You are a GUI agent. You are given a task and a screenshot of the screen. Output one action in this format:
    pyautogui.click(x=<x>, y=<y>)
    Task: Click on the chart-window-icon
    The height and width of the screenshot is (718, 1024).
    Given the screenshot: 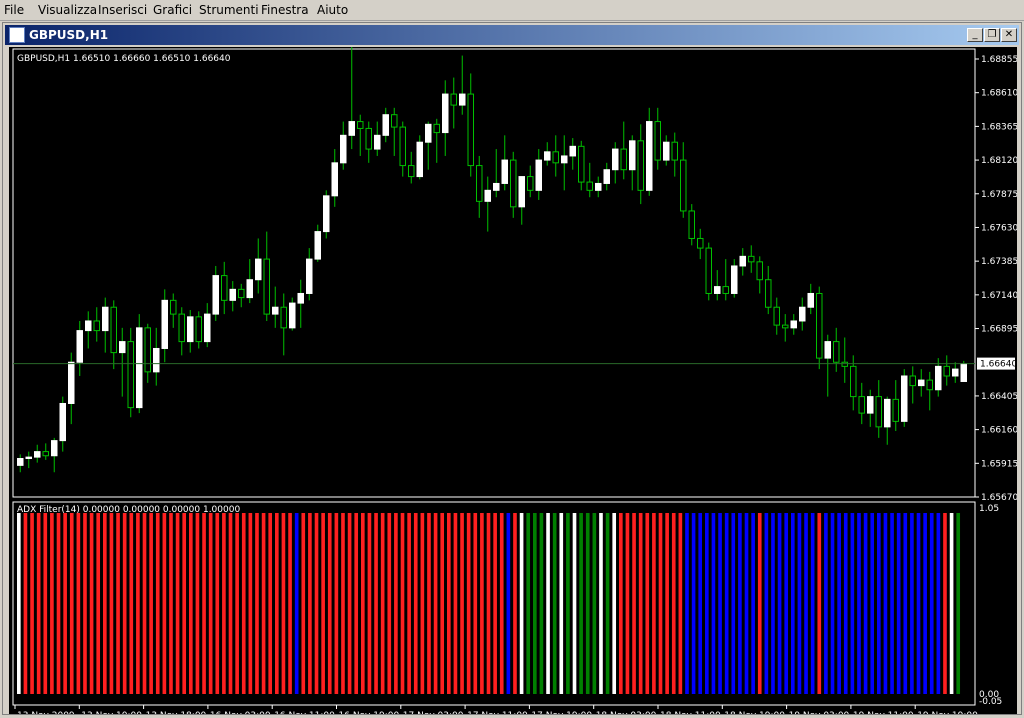 What is the action you would take?
    pyautogui.click(x=17, y=35)
    